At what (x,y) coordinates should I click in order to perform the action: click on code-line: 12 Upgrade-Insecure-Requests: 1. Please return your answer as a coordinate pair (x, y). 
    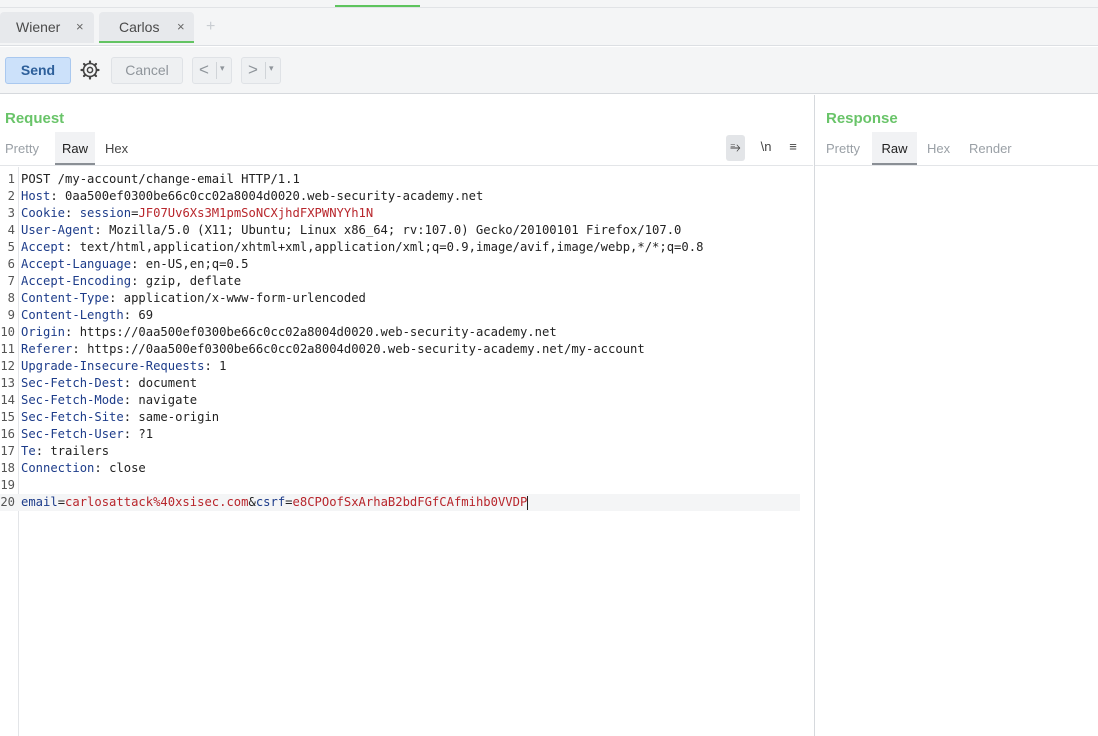
    Looking at the image, I should click on (400, 366).